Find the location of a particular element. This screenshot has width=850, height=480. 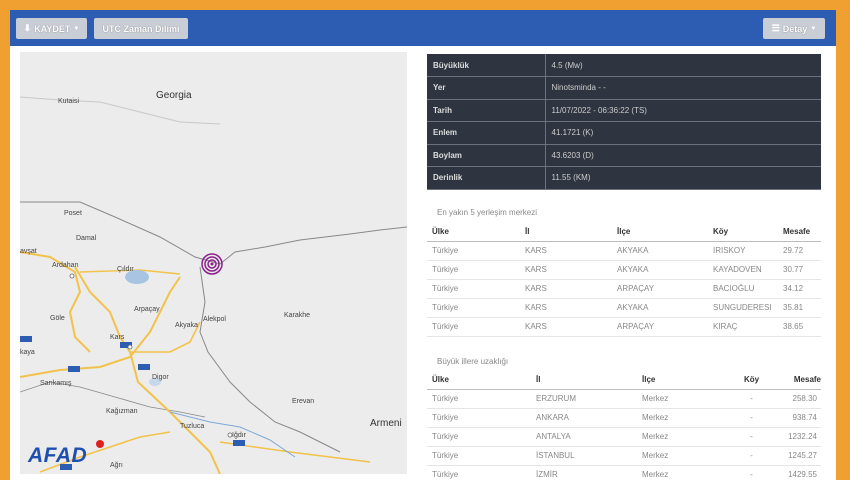

info-key: Boylam is located at coordinates (486, 155).